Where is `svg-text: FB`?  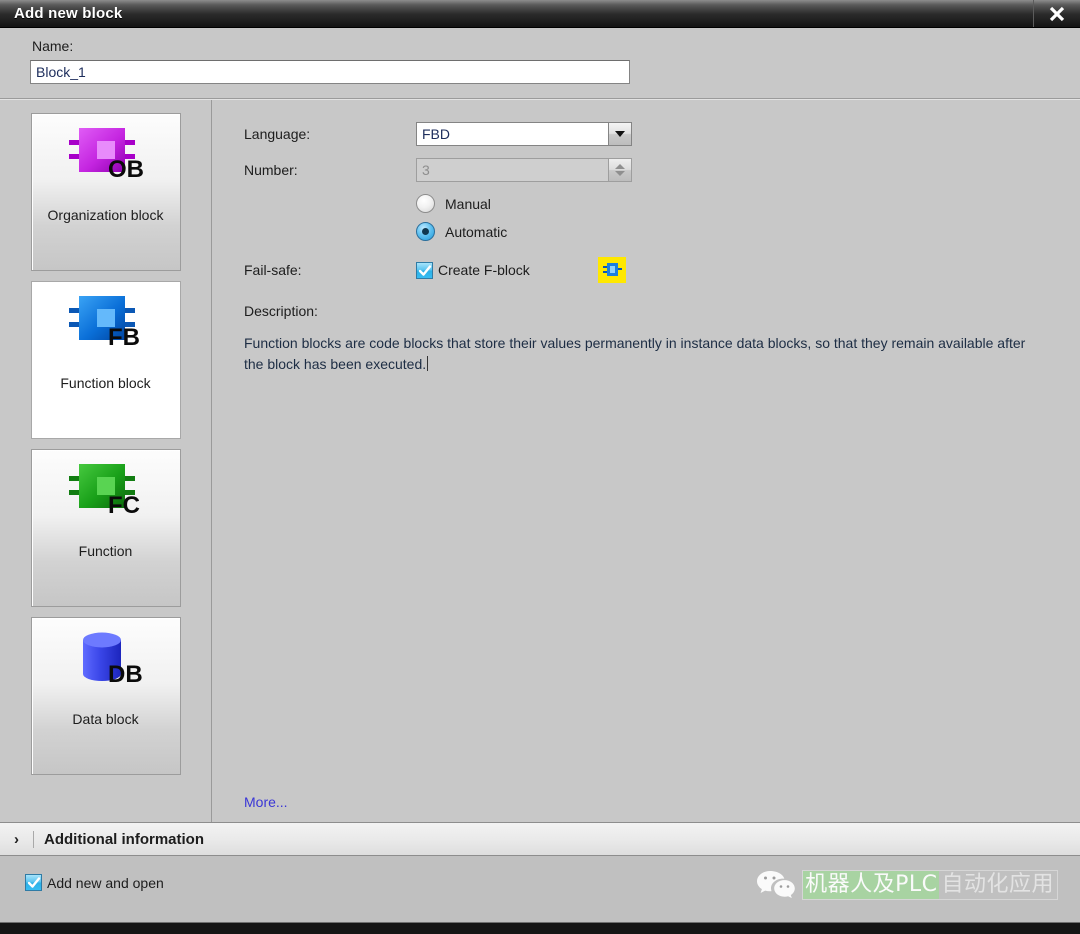
svg-text: FB is located at coordinates (124, 337).